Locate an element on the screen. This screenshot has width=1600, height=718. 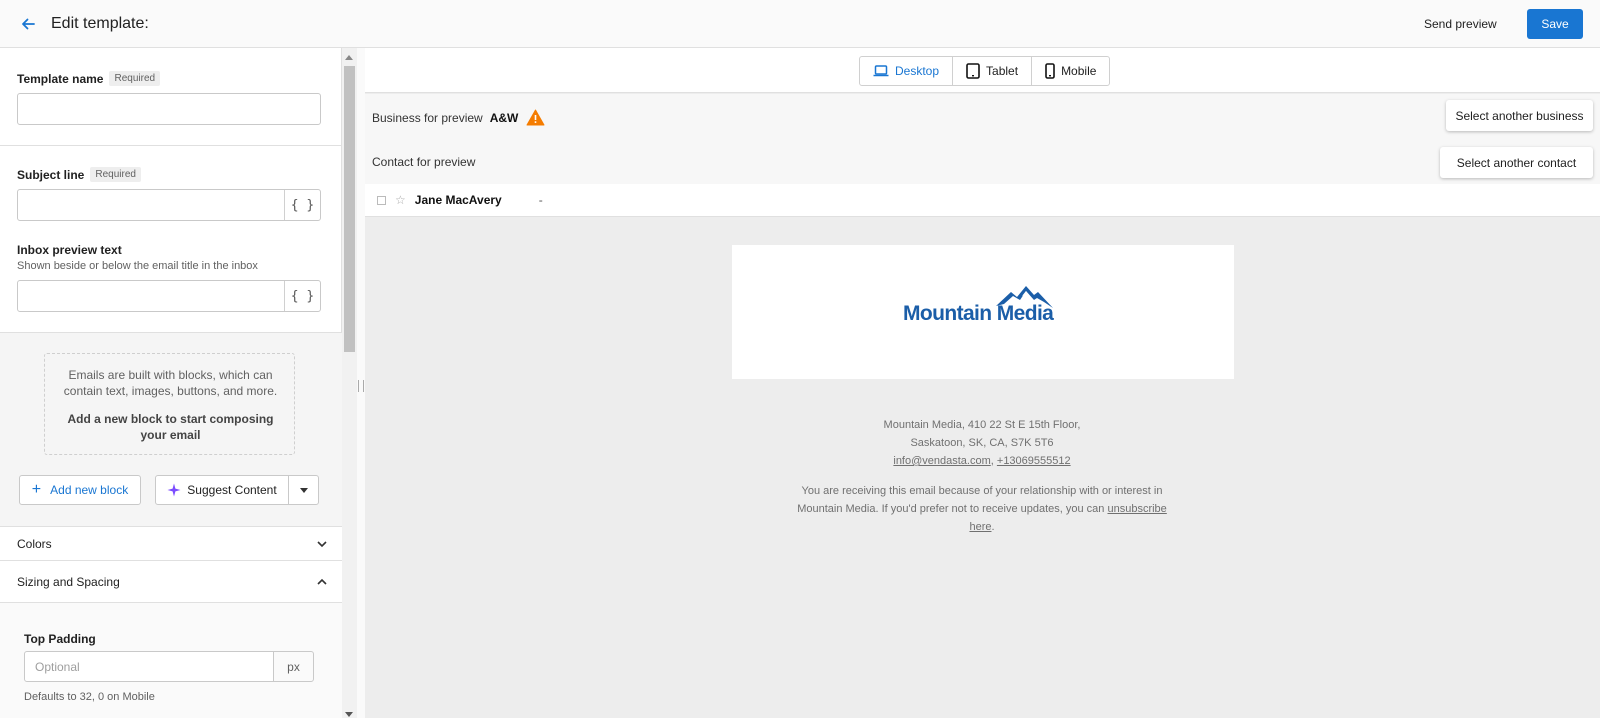
star-icon: ☆ is located at coordinates (400, 200).